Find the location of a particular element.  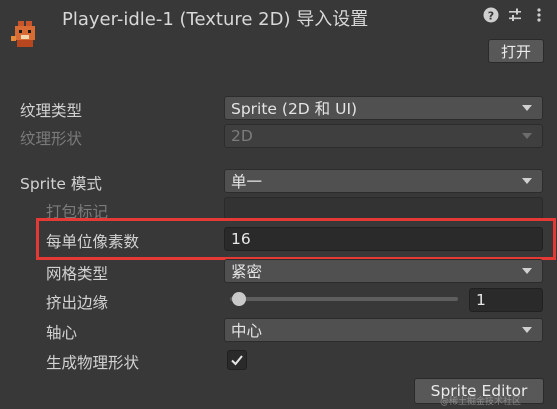

generate-physics-shape-checkbox is located at coordinates (237, 360).